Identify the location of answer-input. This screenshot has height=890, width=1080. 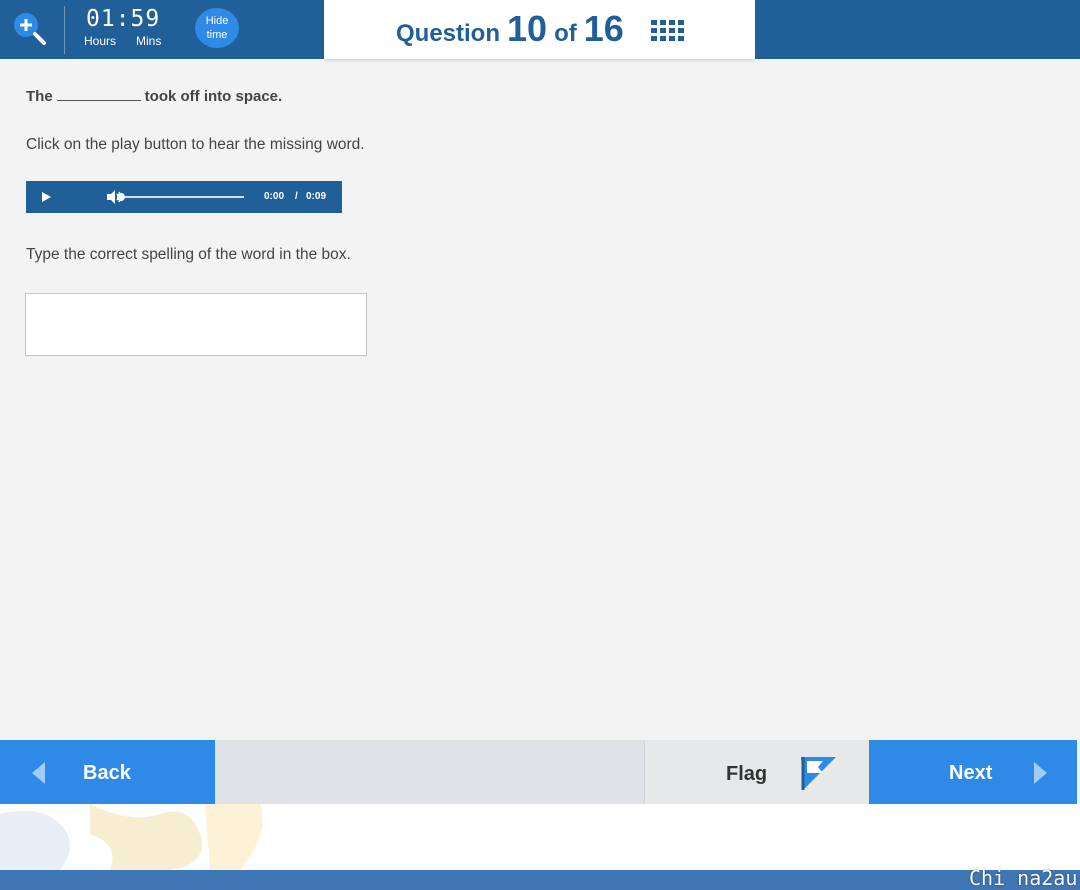
(196, 324).